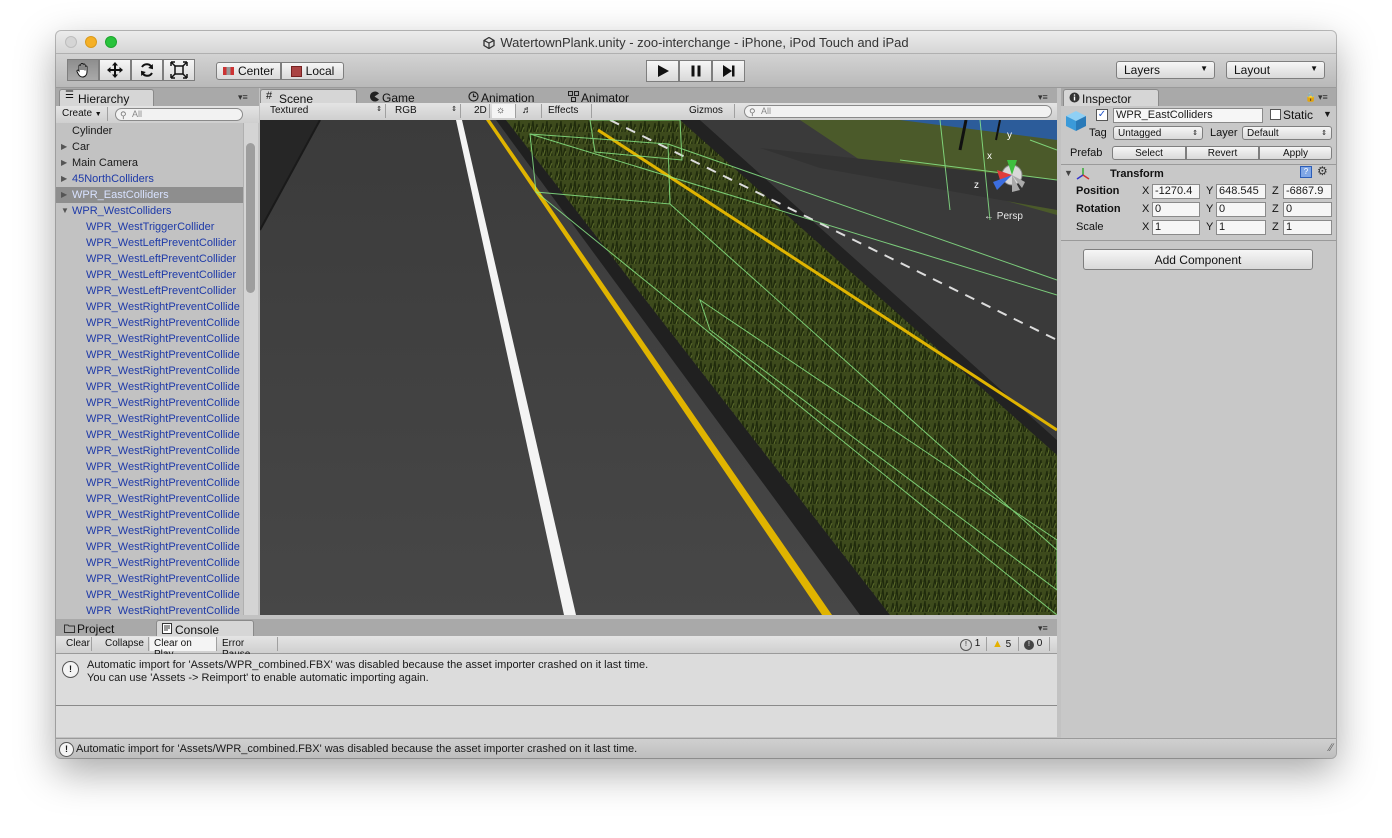  Describe the element at coordinates (1307, 191) in the screenshot. I see `position-z-field: -6867.9` at that location.